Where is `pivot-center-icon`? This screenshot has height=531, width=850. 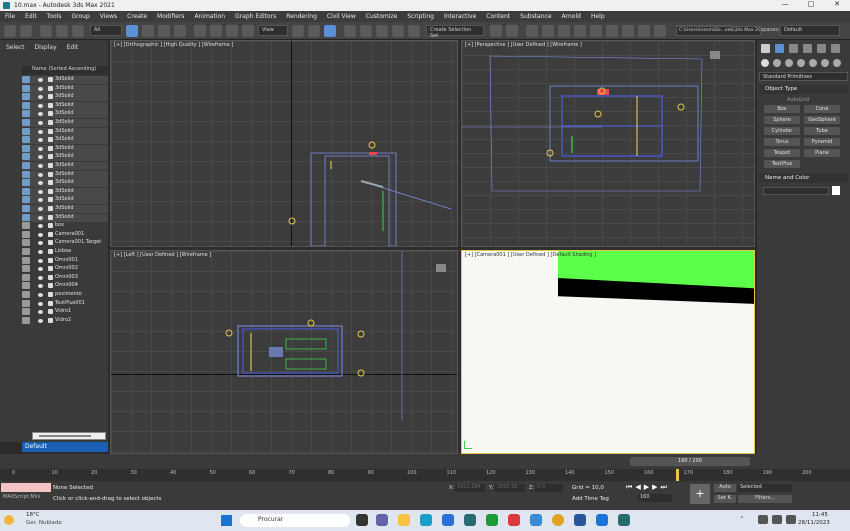 pivot-center-icon is located at coordinates (298, 31).